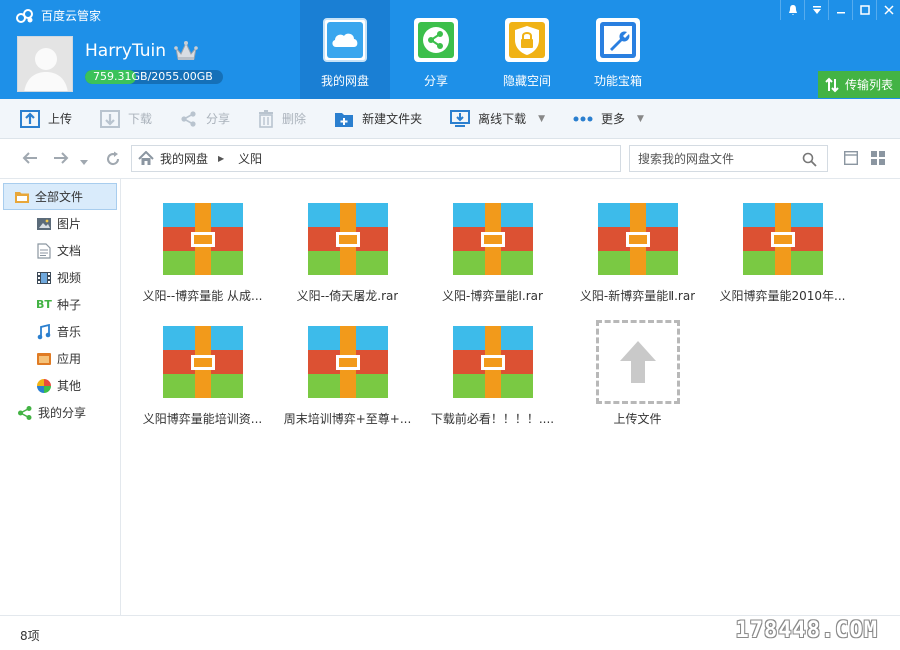 The height and width of the screenshot is (650, 900). Describe the element at coordinates (266, 118) in the screenshot. I see `trash-icon` at that location.